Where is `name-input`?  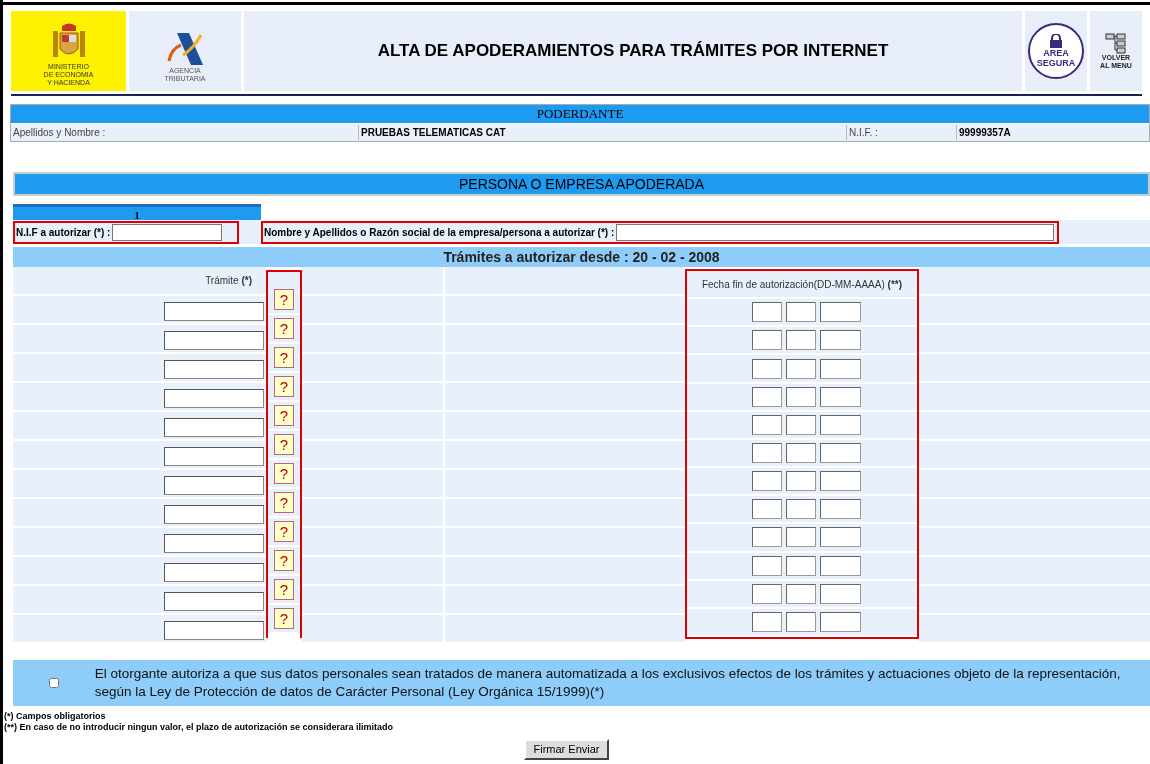
name-input is located at coordinates (835, 232).